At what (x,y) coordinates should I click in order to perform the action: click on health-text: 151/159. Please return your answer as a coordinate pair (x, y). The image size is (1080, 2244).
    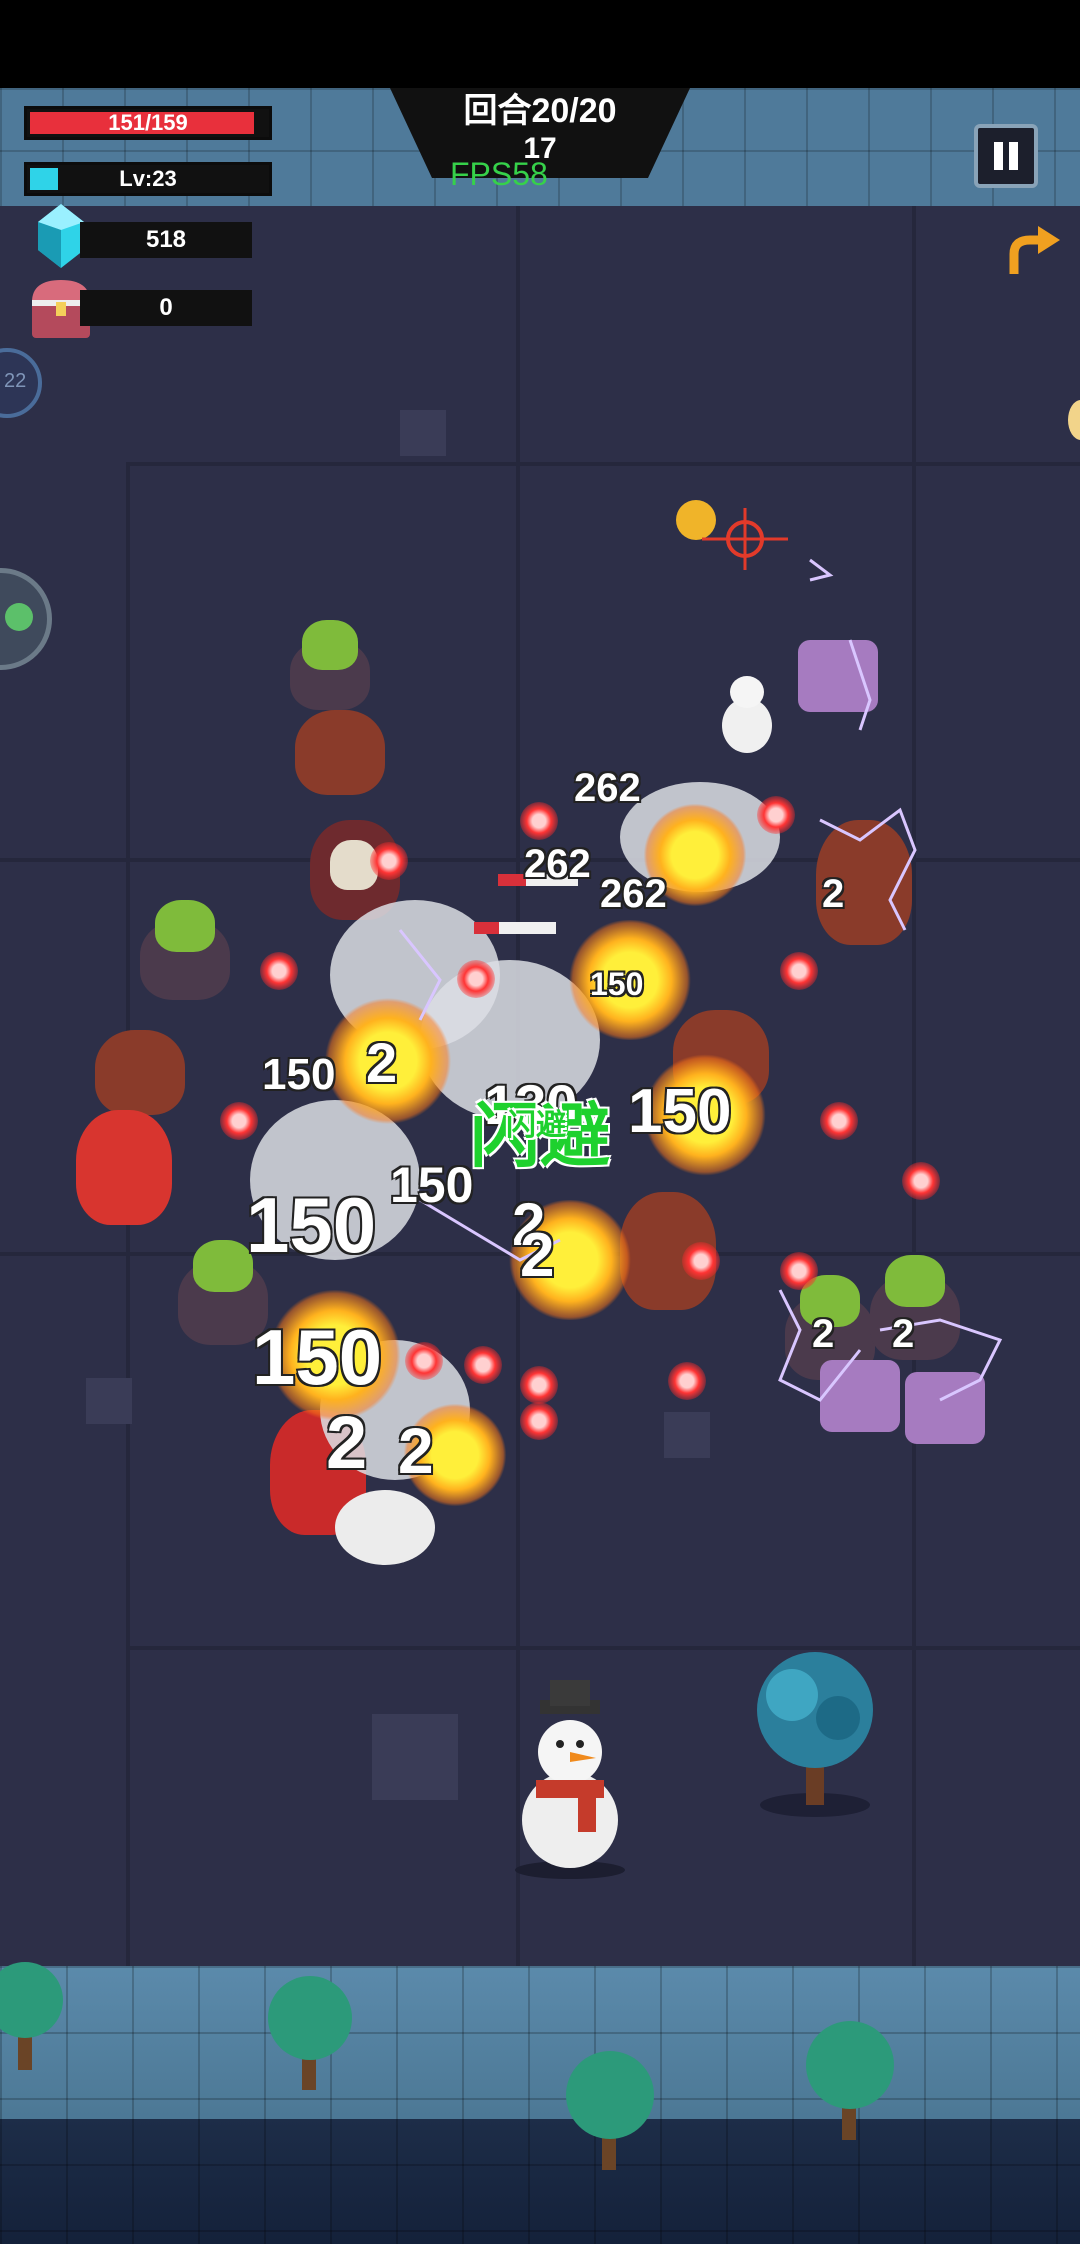
    Looking at the image, I should click on (148, 122).